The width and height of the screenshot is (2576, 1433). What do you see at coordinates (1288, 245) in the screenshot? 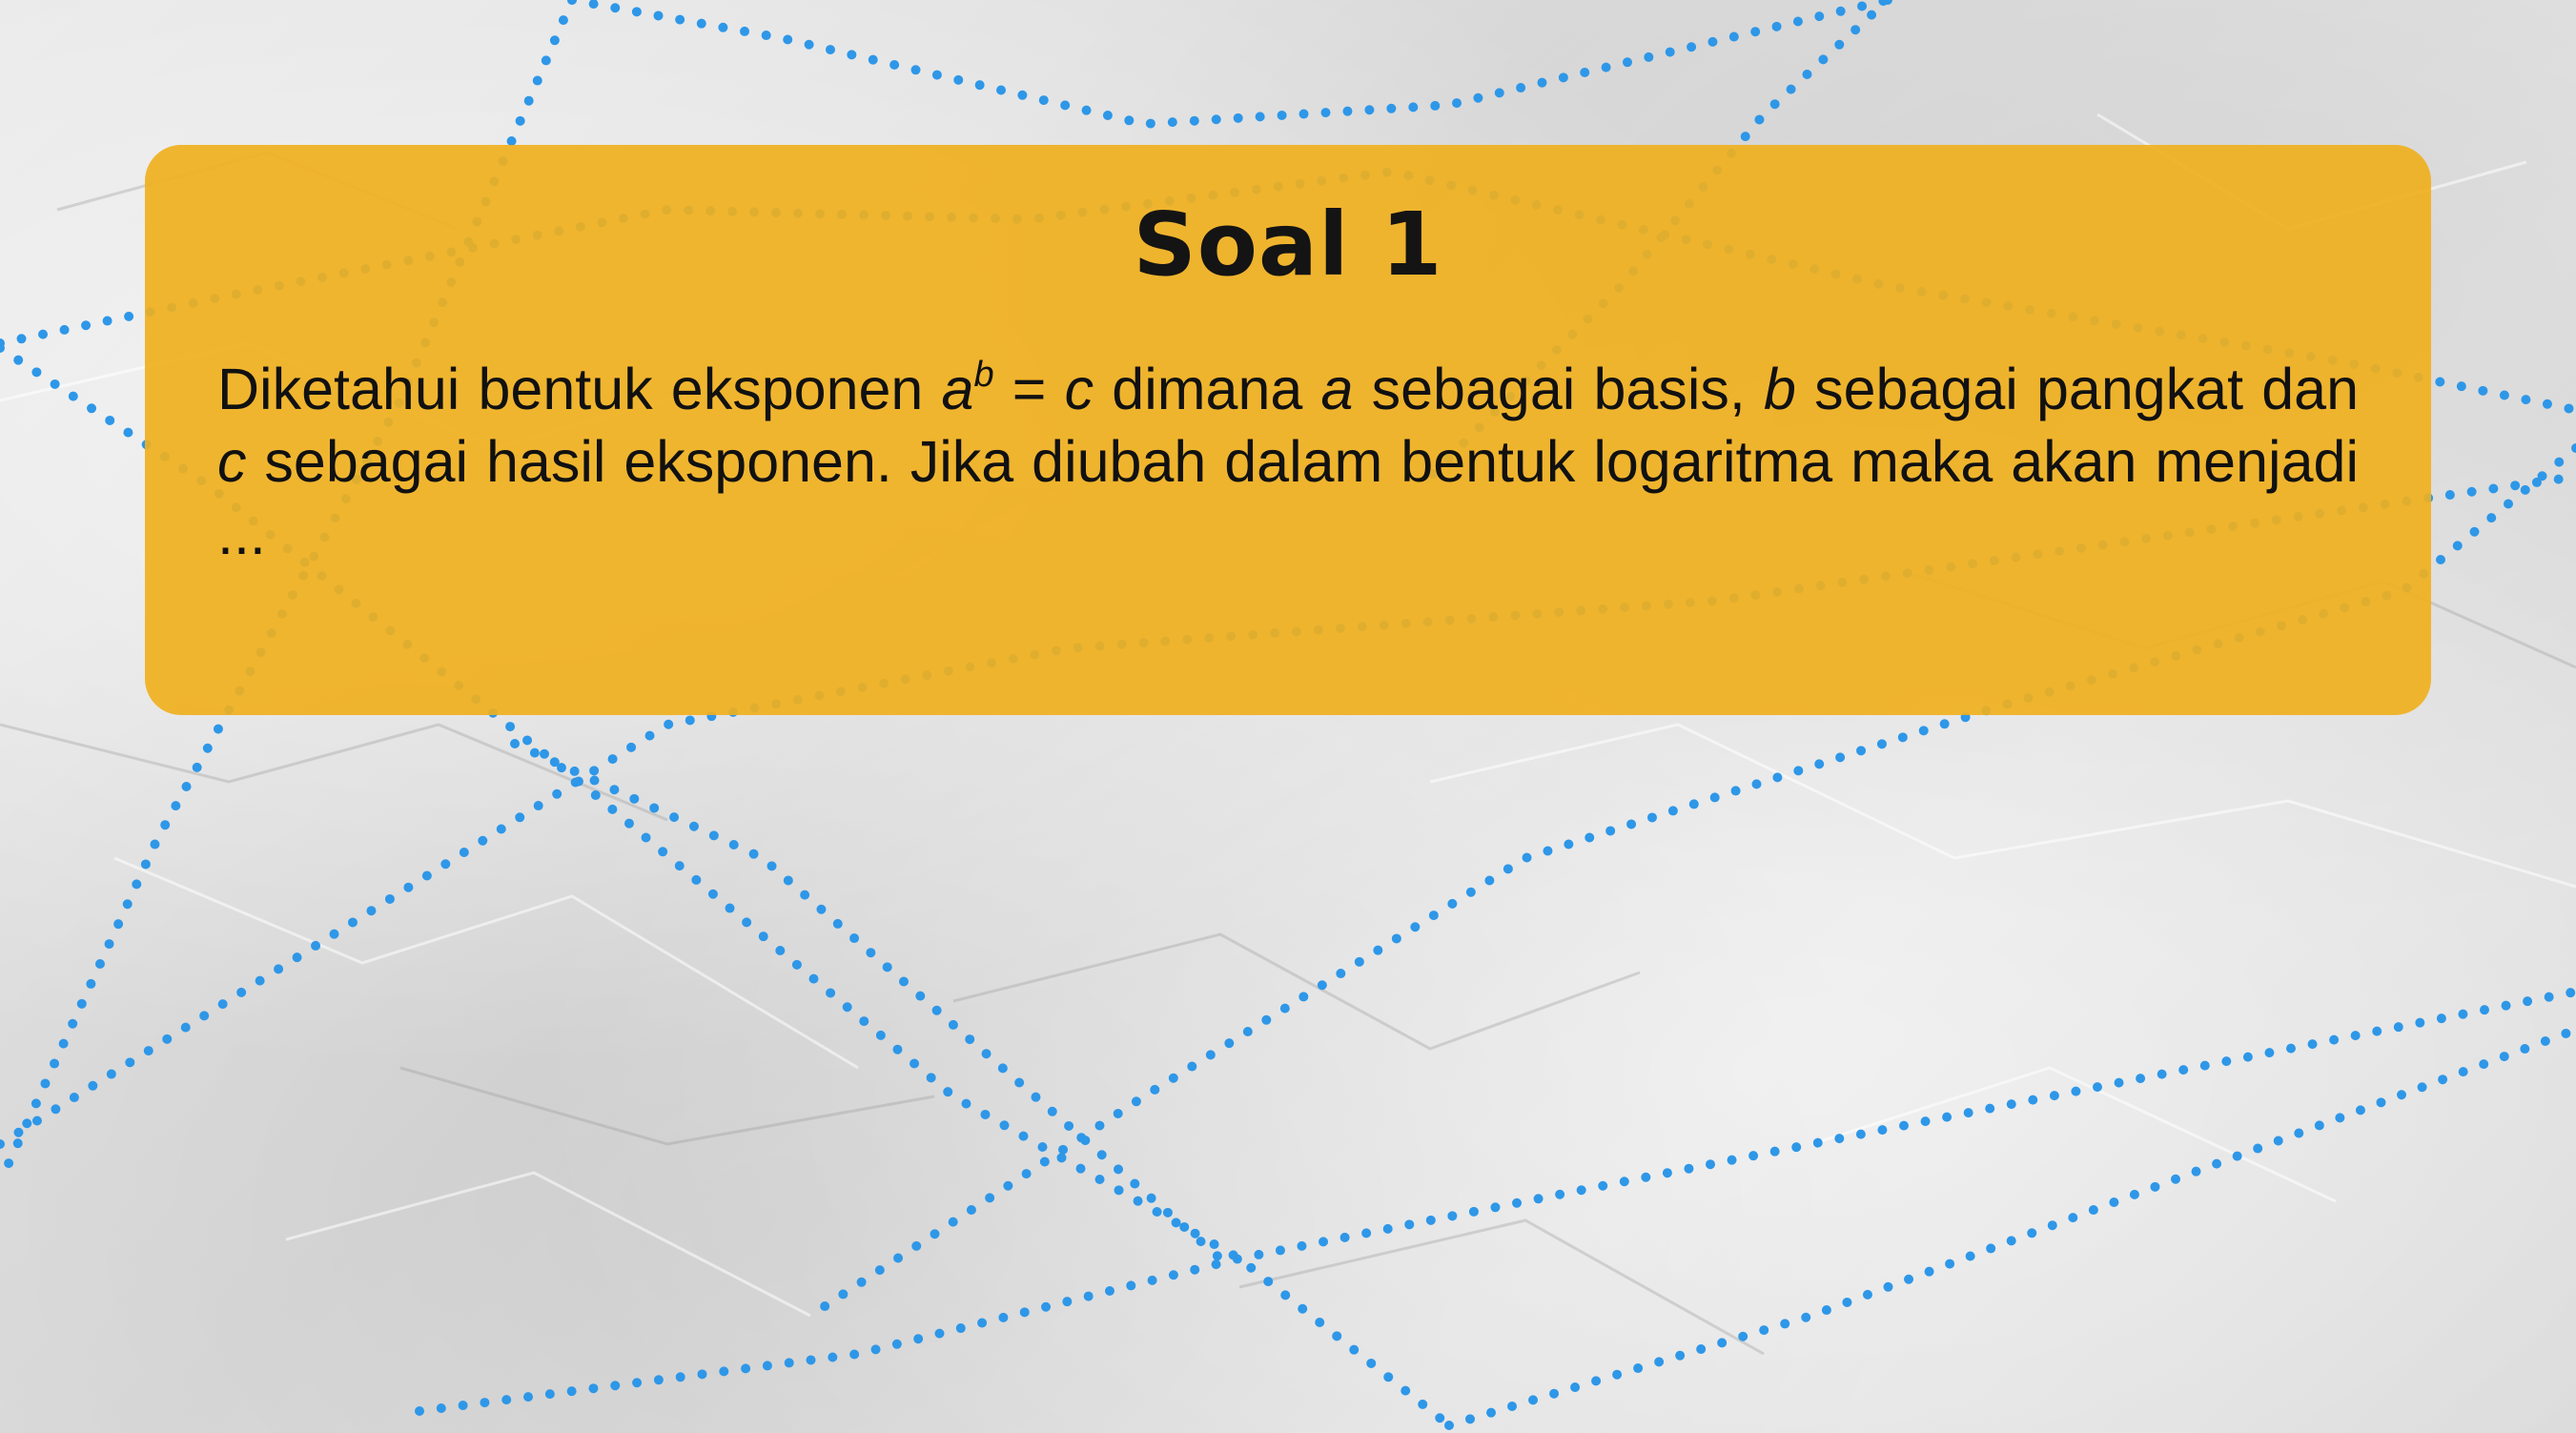
I see `slide-title: Soal 1` at bounding box center [1288, 245].